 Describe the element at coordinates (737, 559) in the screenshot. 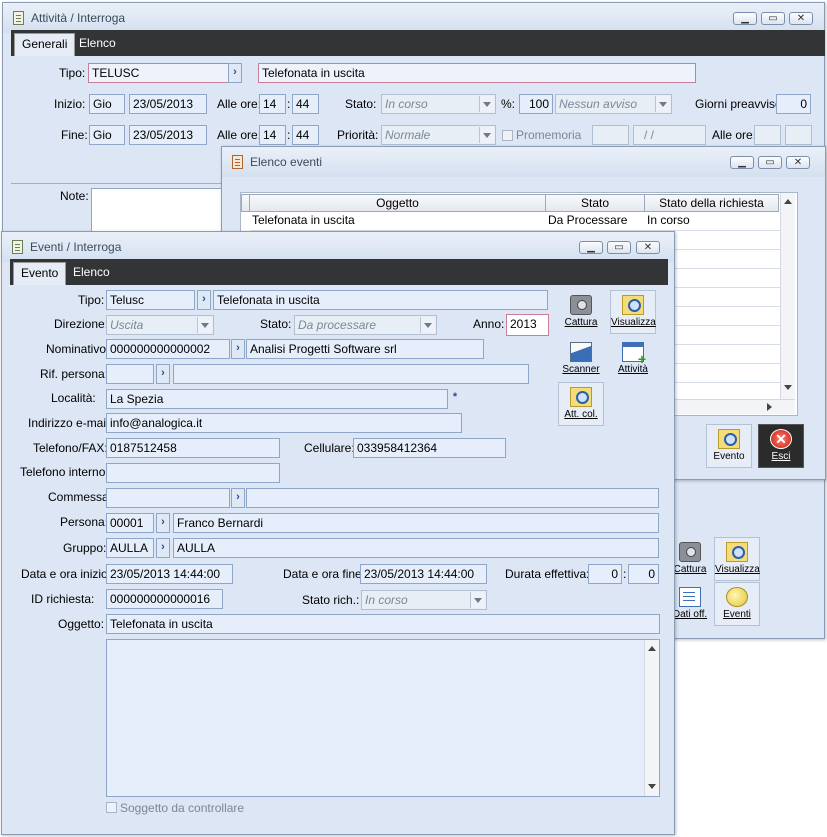

I see `bg-visualizza-button: Visualizza` at that location.